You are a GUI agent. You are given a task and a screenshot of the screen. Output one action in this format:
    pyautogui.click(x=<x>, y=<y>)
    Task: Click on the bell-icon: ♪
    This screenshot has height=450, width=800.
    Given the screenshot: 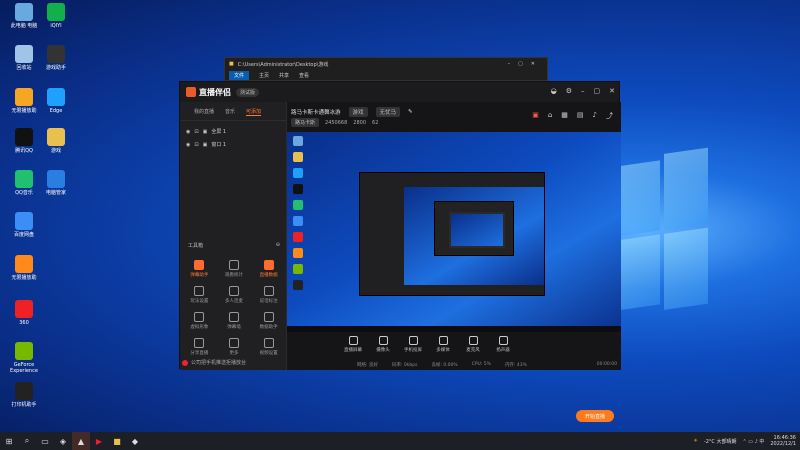 What is the action you would take?
    pyautogui.click(x=594, y=115)
    